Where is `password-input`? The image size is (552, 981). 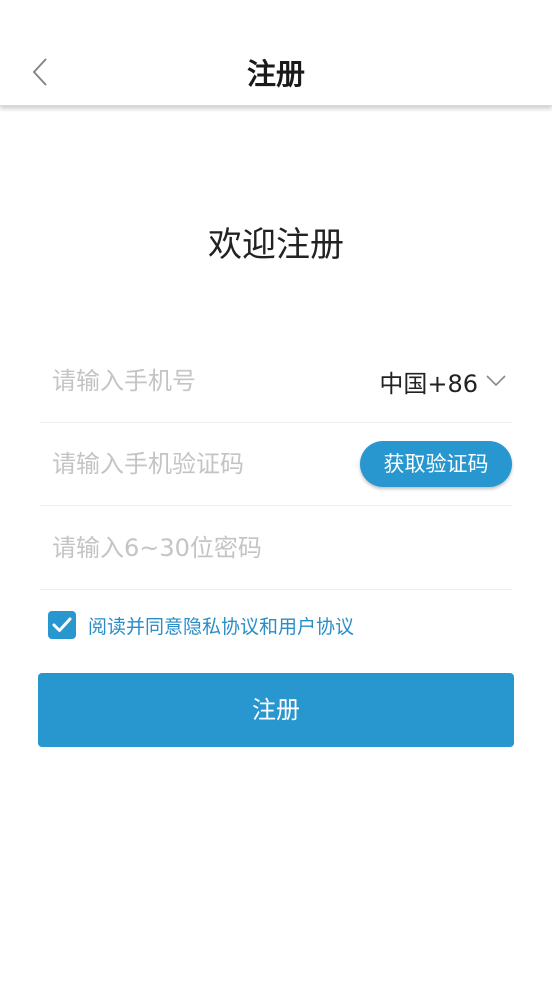 password-input is located at coordinates (202, 548).